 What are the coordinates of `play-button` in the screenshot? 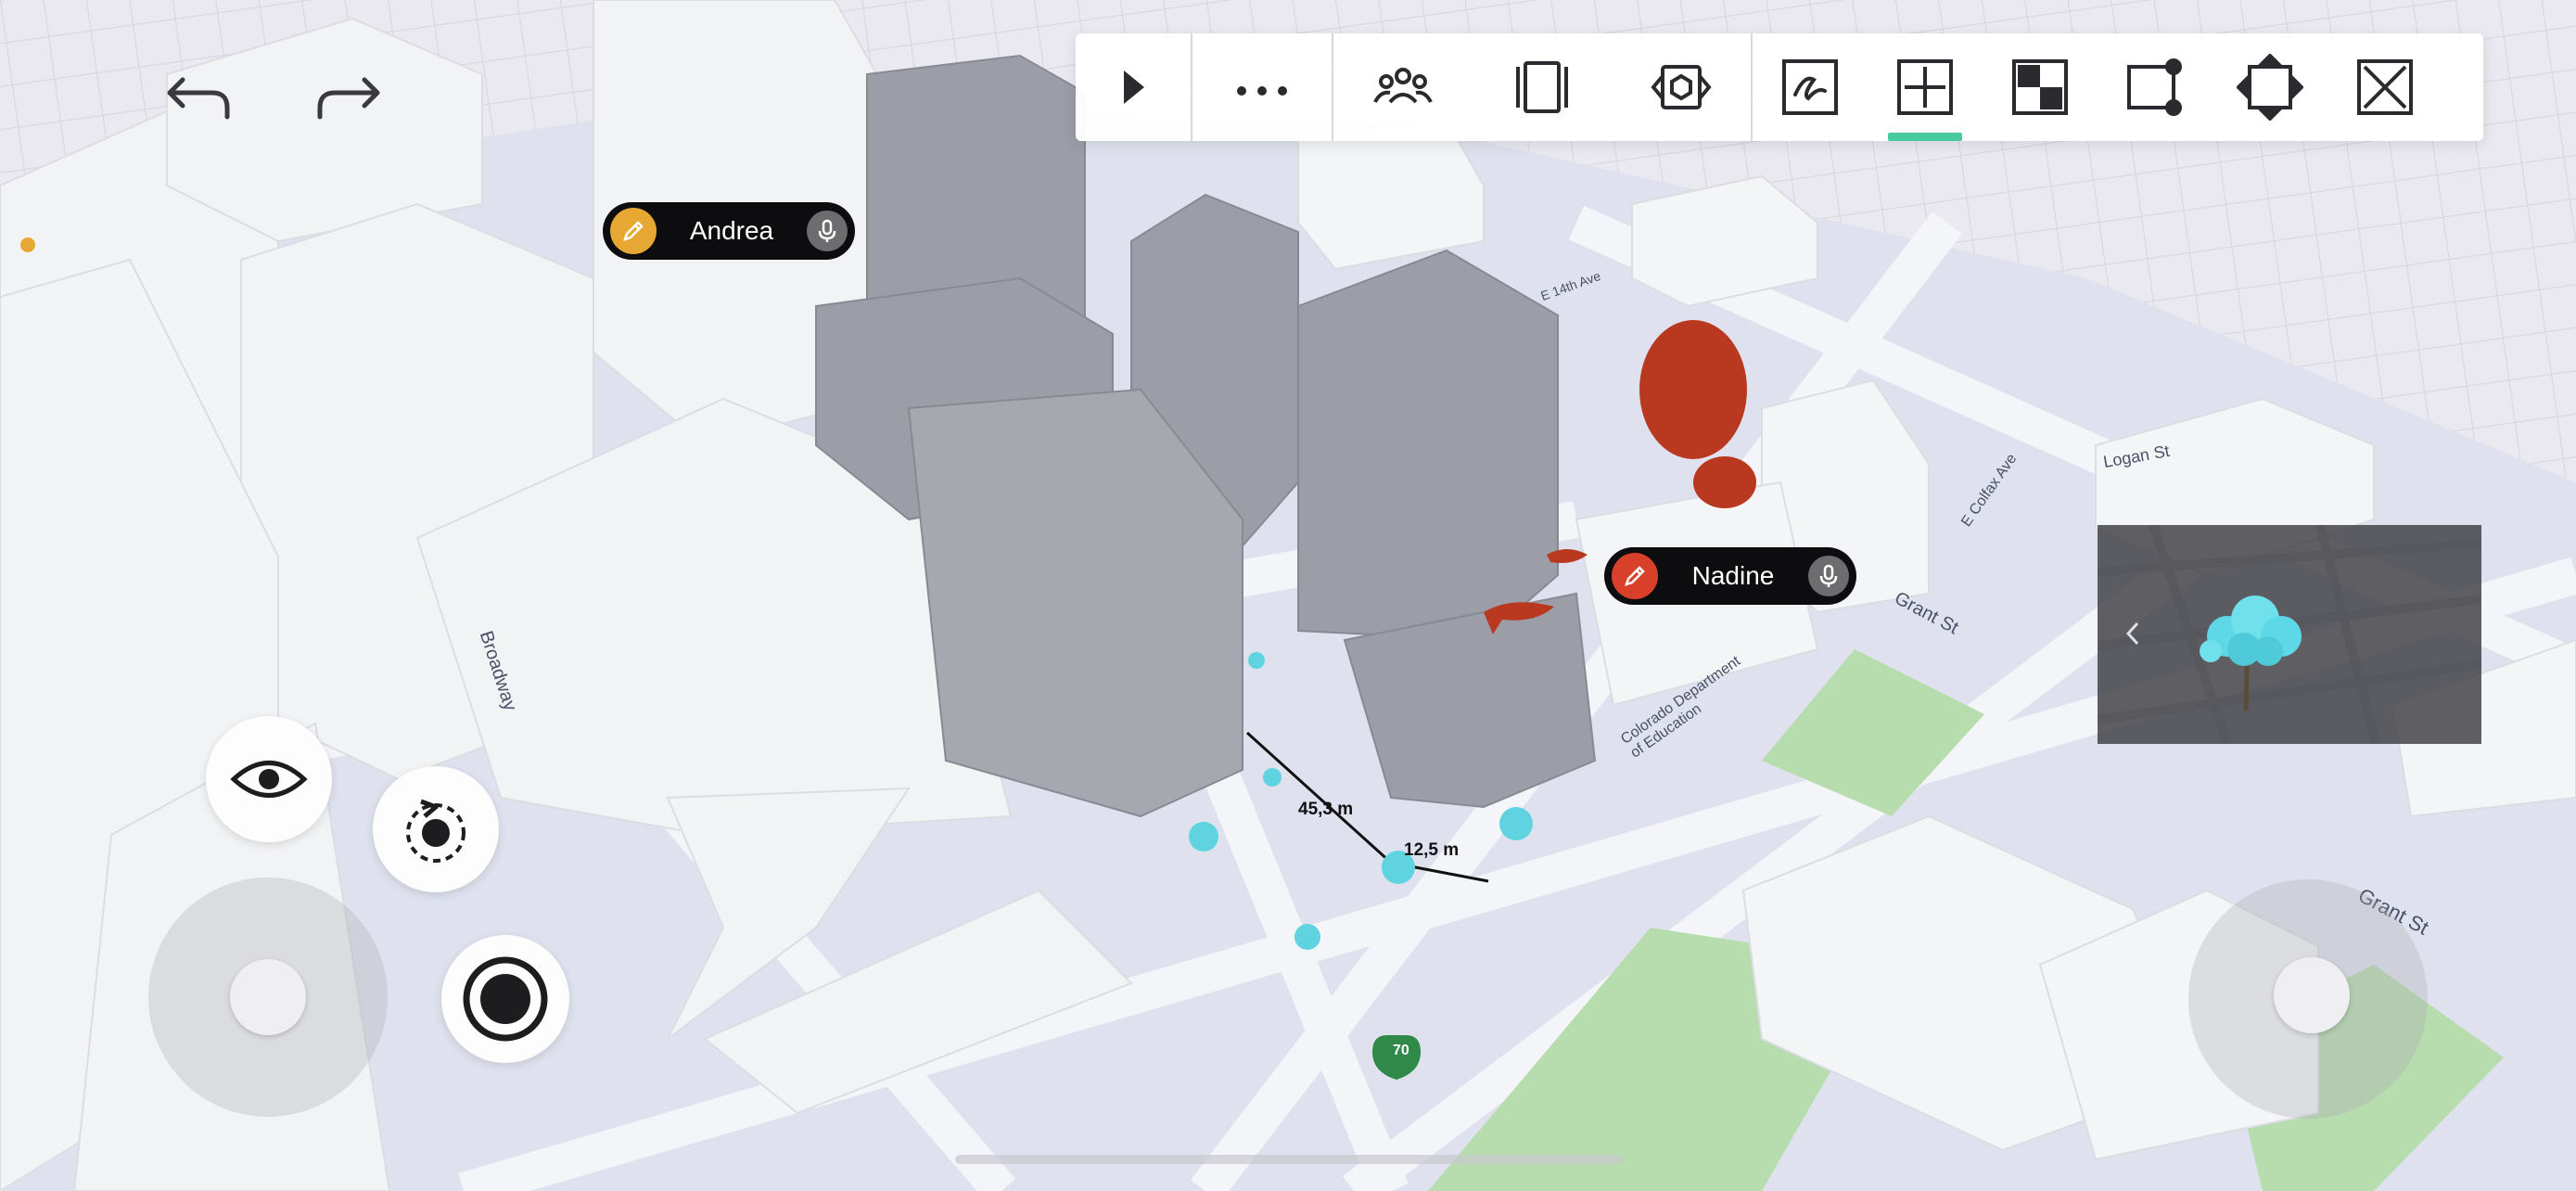 It's located at (1133, 87).